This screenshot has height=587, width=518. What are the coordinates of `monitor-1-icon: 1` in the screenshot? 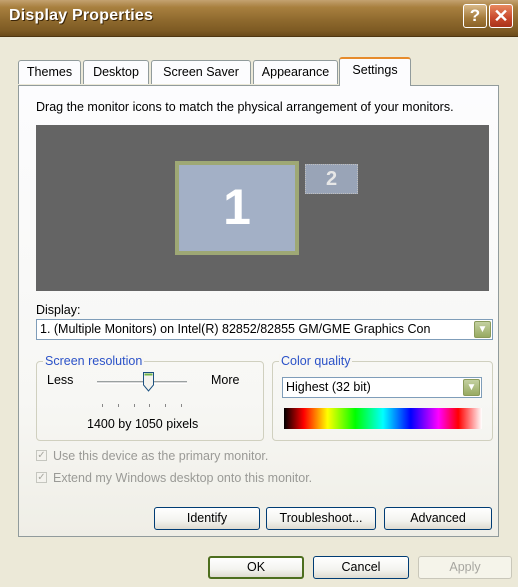 It's located at (237, 208).